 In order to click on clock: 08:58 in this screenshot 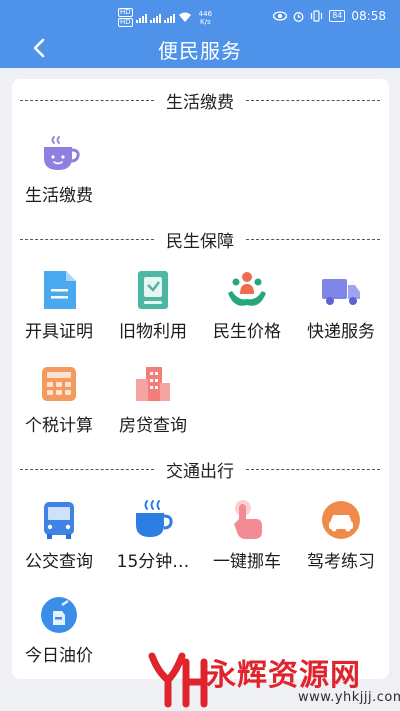, I will do `click(368, 16)`.